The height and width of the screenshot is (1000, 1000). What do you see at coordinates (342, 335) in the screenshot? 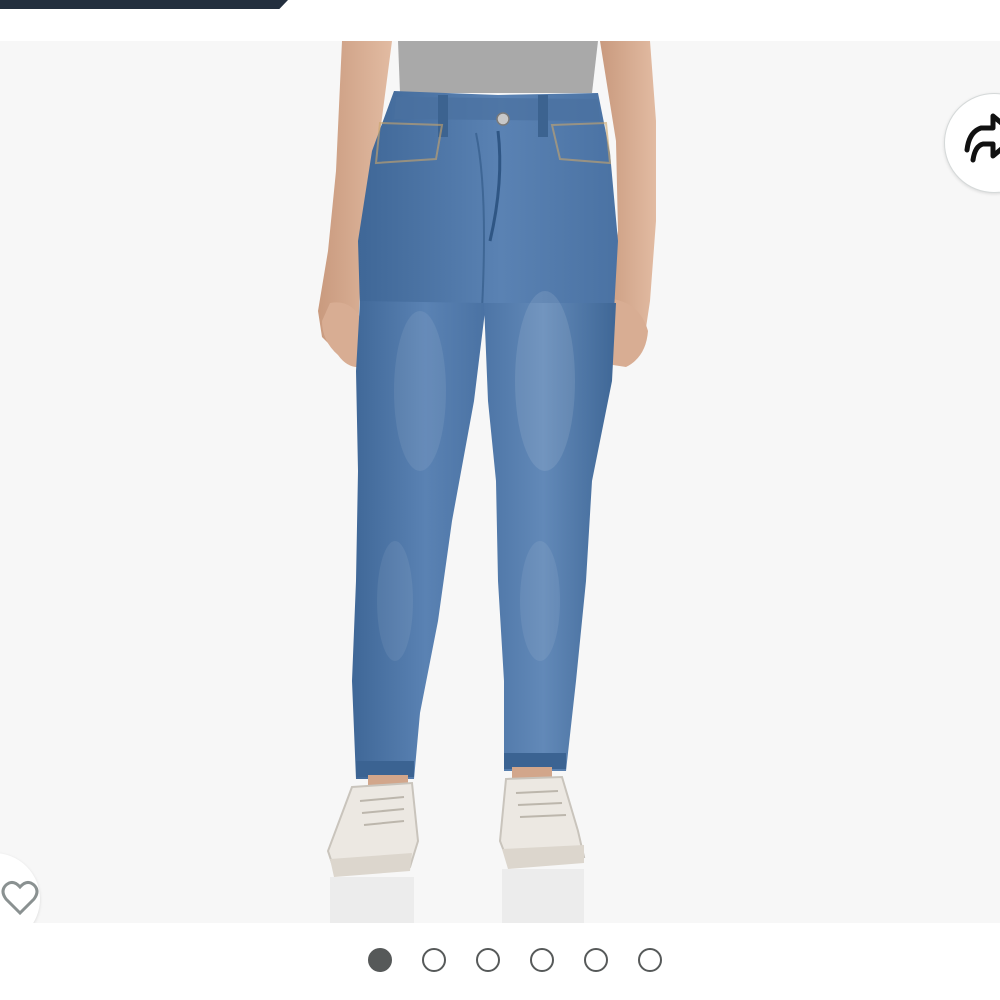
I see `model-left-hand` at bounding box center [342, 335].